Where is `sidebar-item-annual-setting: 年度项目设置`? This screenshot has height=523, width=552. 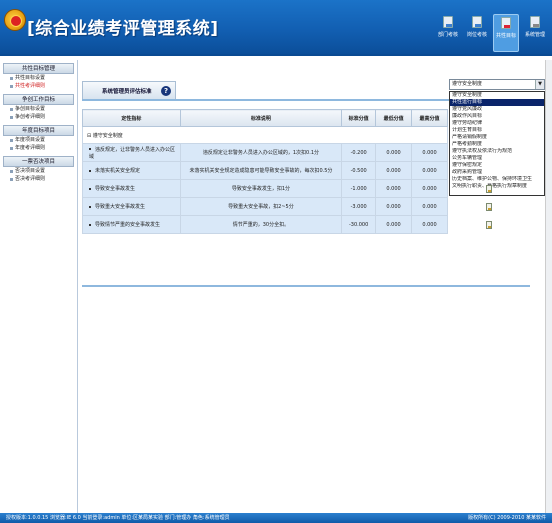 sidebar-item-annual-setting: 年度项目设置 is located at coordinates (38, 140).